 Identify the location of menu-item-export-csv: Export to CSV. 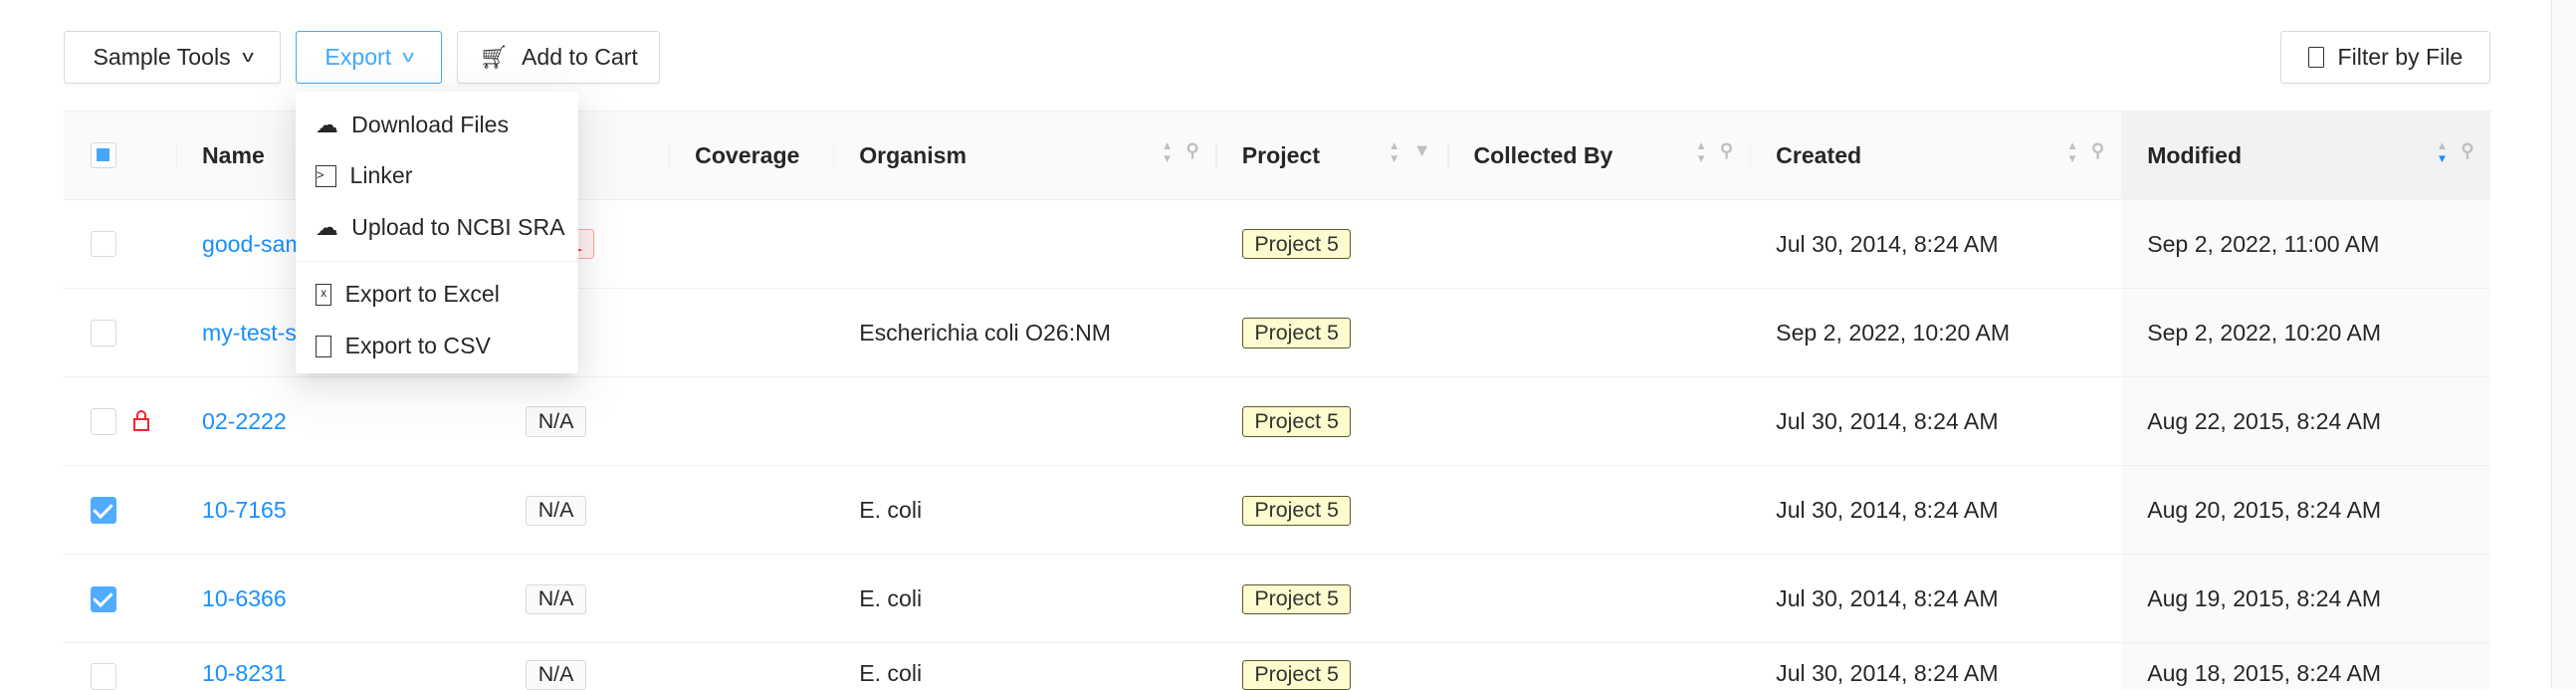
(437, 346).